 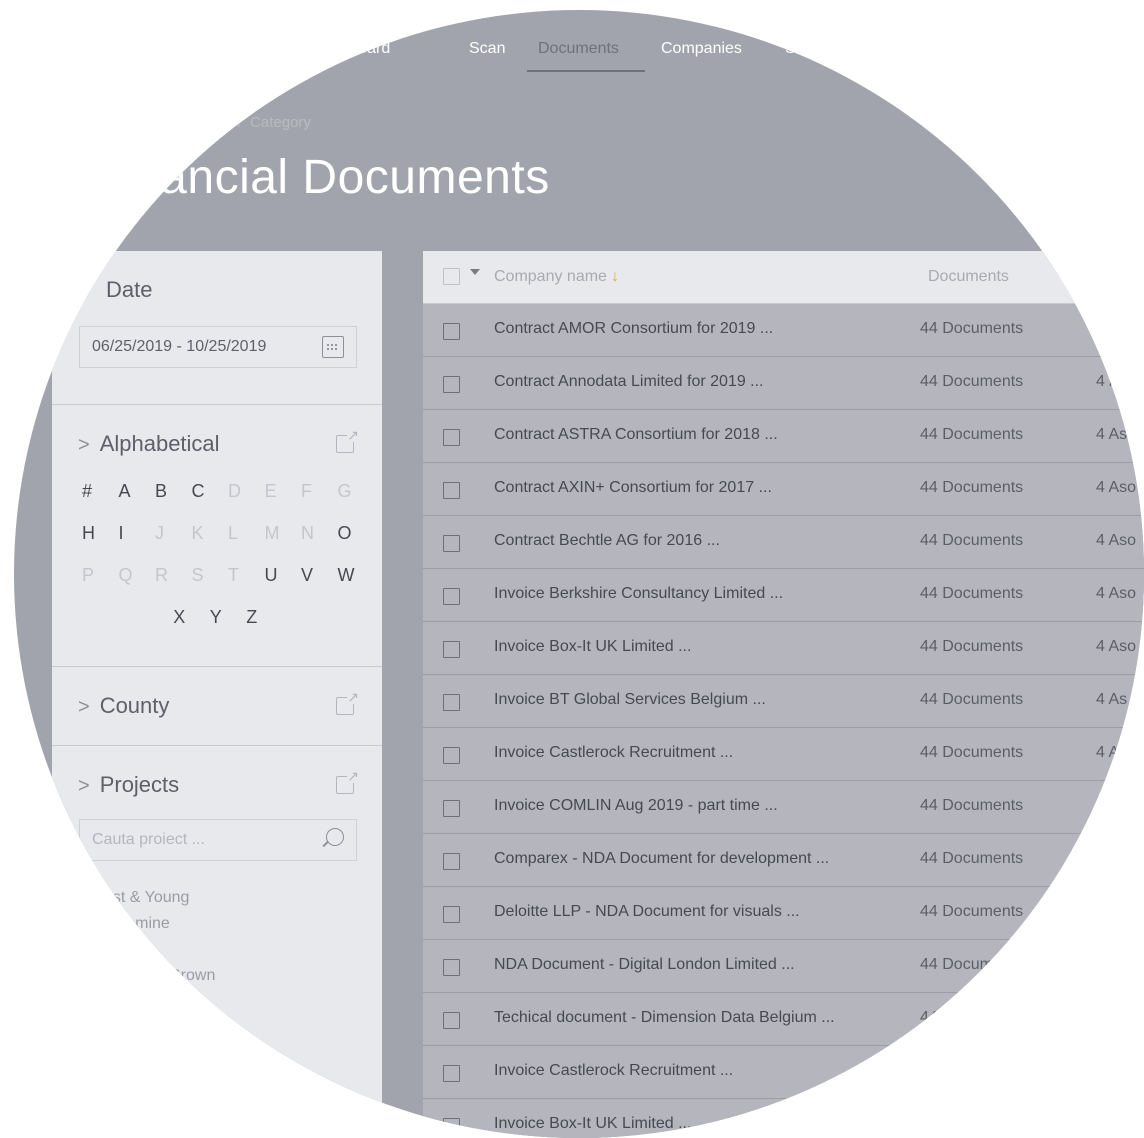 I want to click on letter-filter-u: U, so click(x=271, y=575).